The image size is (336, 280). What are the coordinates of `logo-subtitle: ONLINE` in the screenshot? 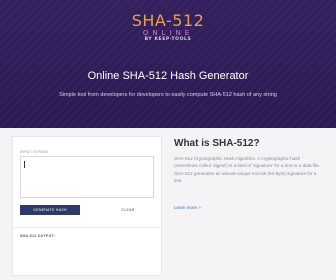 It's located at (168, 33).